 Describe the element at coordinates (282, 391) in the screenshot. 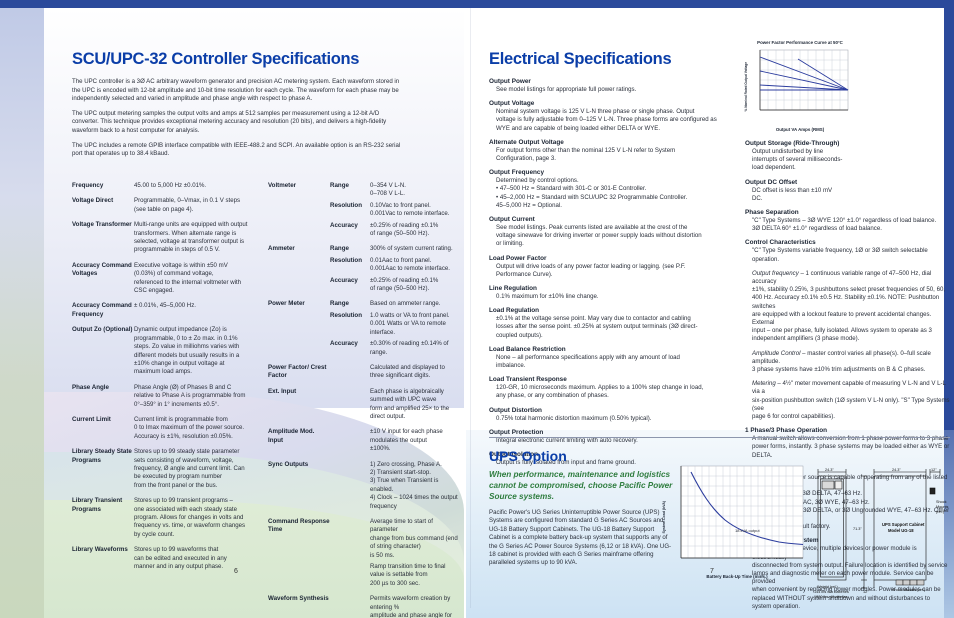

I see `spec-term: Ext. Input` at that location.